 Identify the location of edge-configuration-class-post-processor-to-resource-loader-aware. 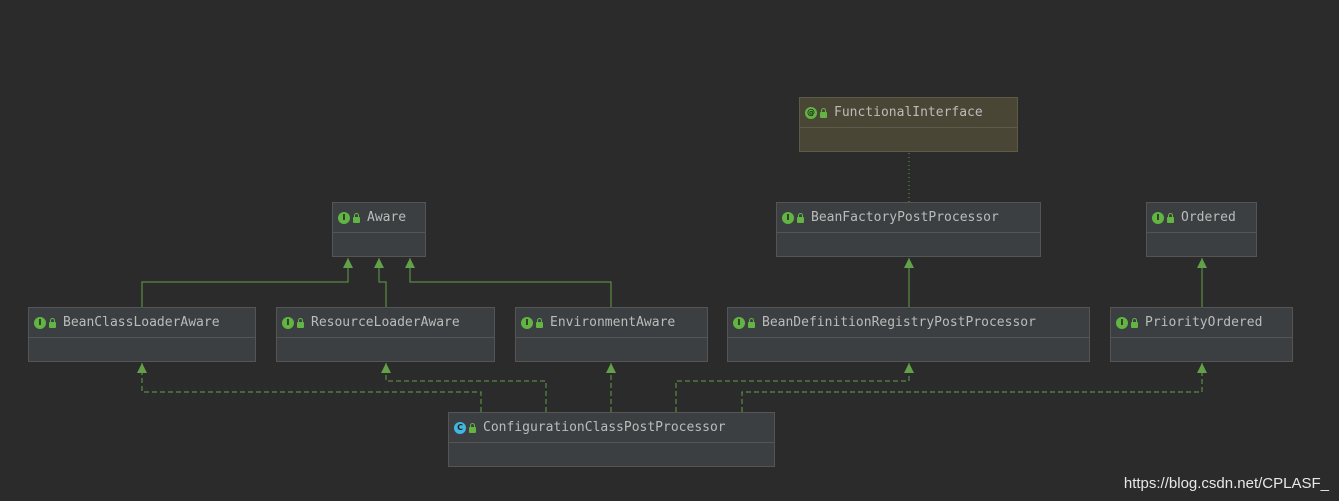
(464, 387).